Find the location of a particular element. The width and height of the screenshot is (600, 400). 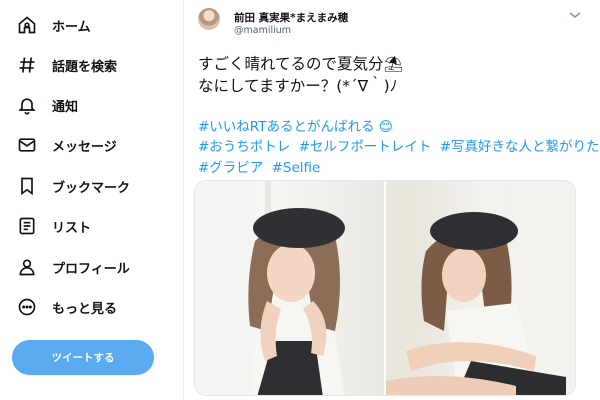

mail-icon is located at coordinates (27, 145).